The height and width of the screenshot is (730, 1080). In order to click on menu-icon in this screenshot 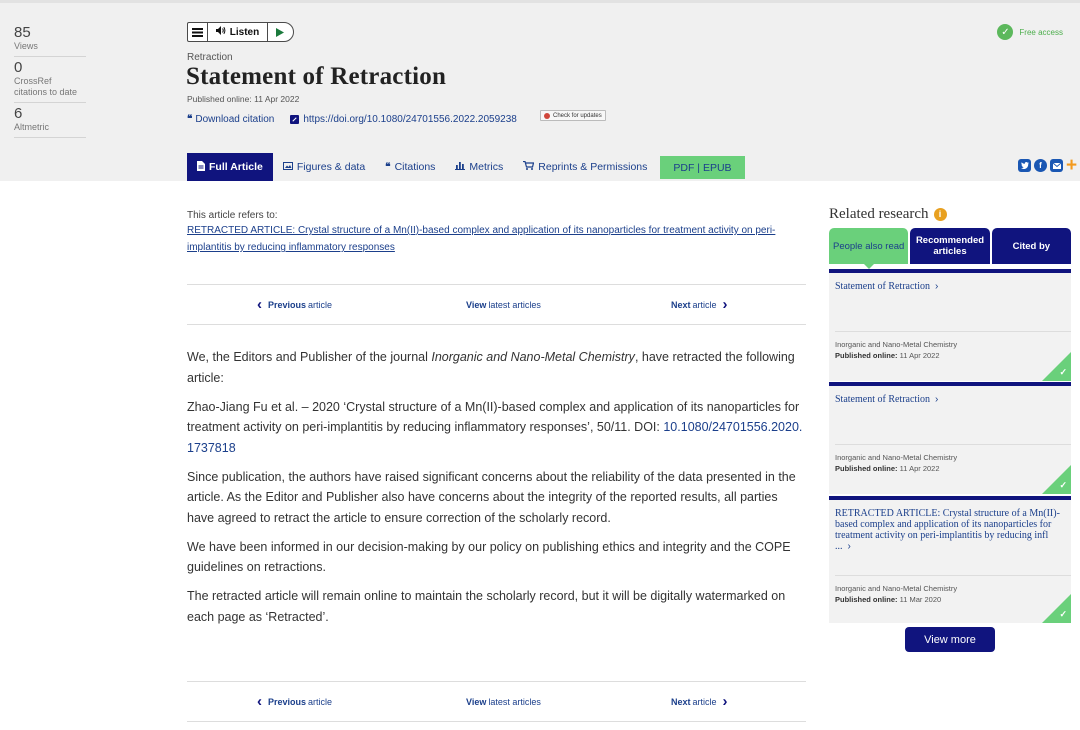, I will do `click(198, 32)`.